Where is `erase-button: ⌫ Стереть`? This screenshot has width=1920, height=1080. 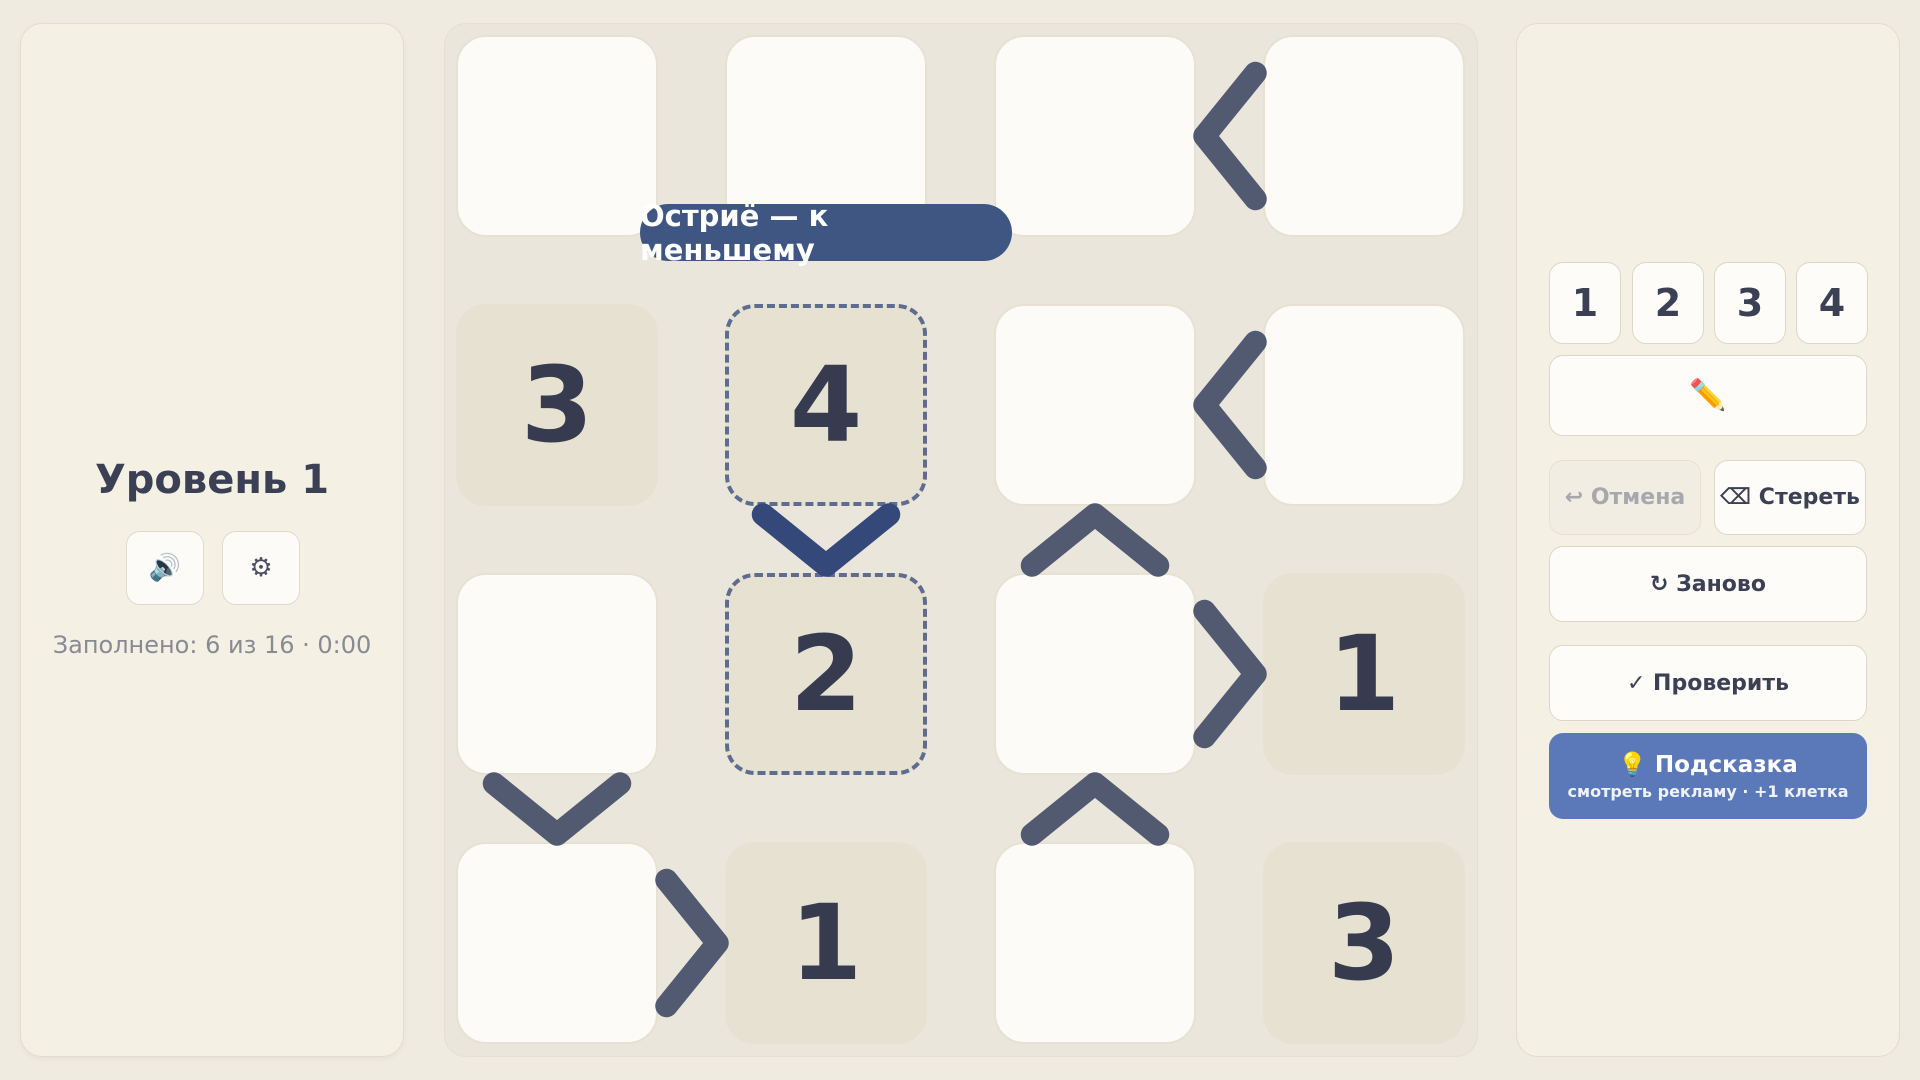 erase-button: ⌫ Стереть is located at coordinates (1790, 497).